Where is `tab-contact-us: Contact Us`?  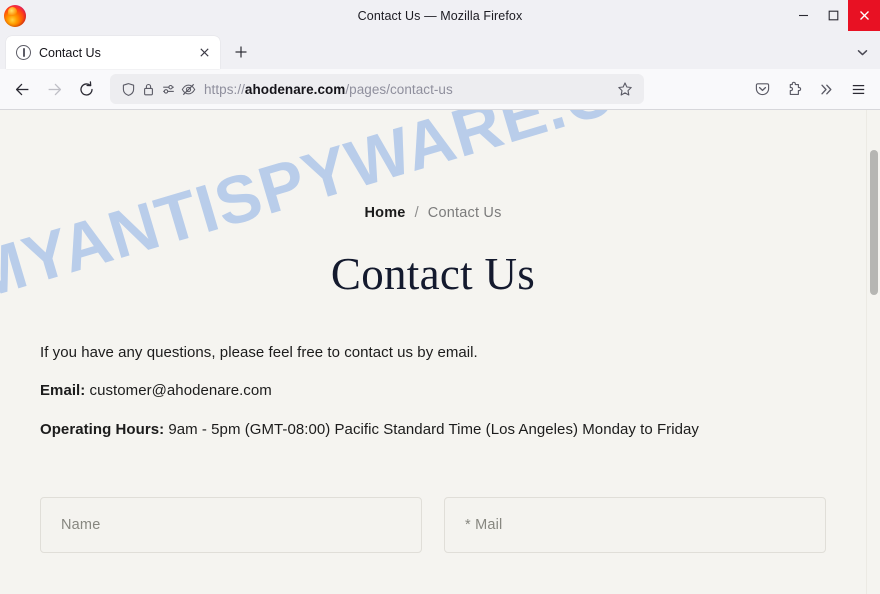
tab-contact-us: Contact Us is located at coordinates (113, 52).